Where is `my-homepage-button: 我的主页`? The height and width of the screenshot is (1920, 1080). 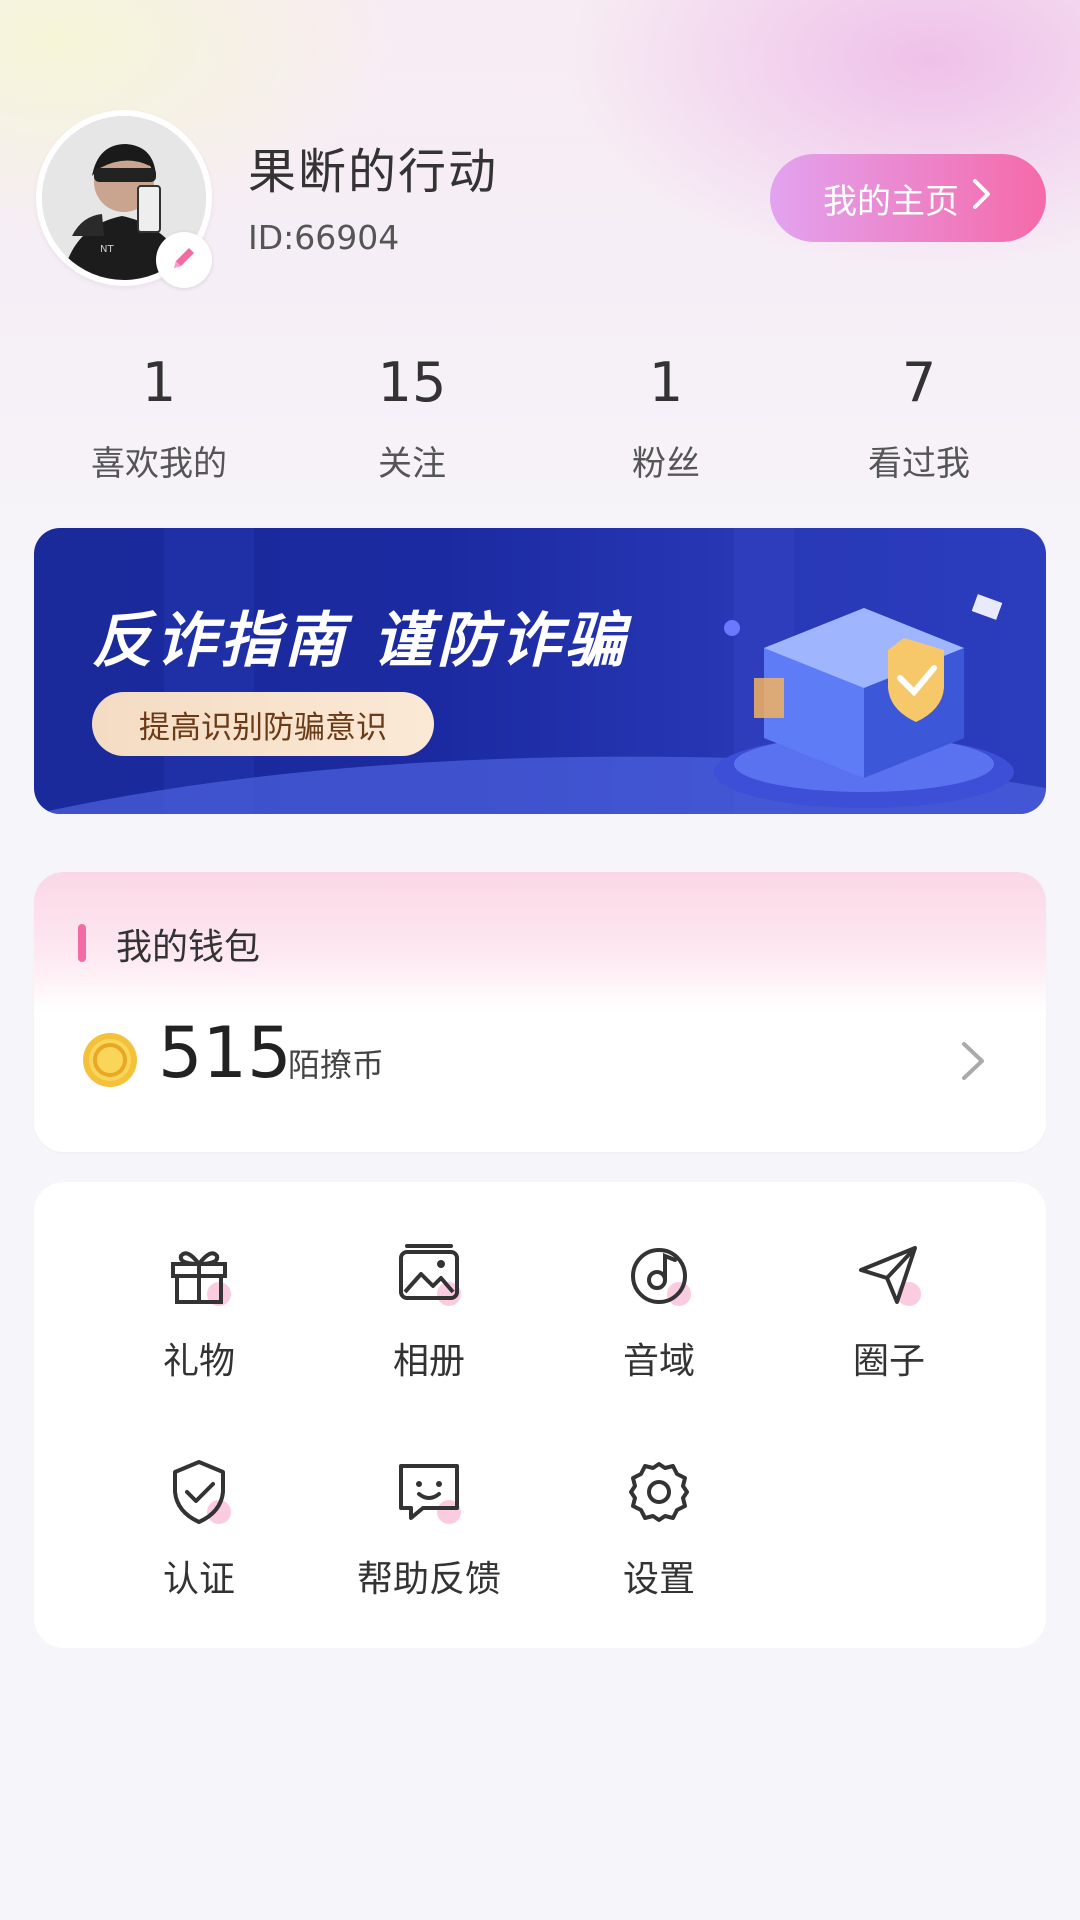
my-homepage-button: 我的主页 is located at coordinates (908, 198).